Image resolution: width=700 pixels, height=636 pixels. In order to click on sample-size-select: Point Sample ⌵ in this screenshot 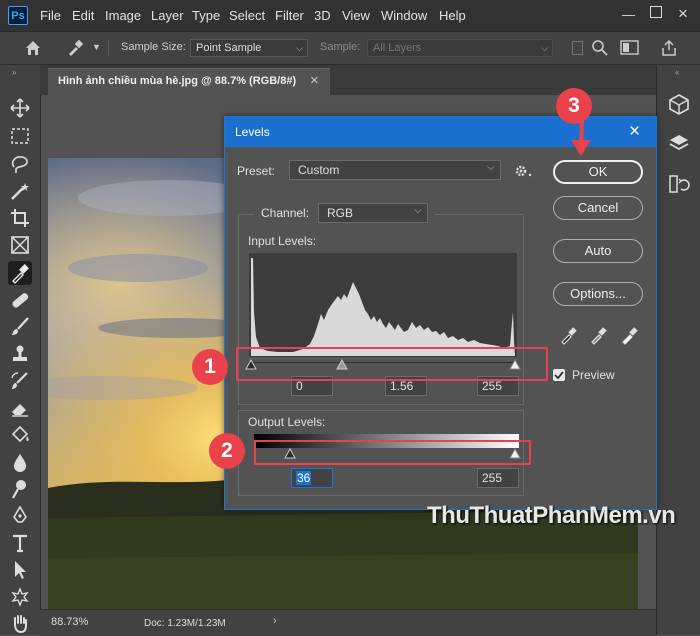, I will do `click(249, 48)`.